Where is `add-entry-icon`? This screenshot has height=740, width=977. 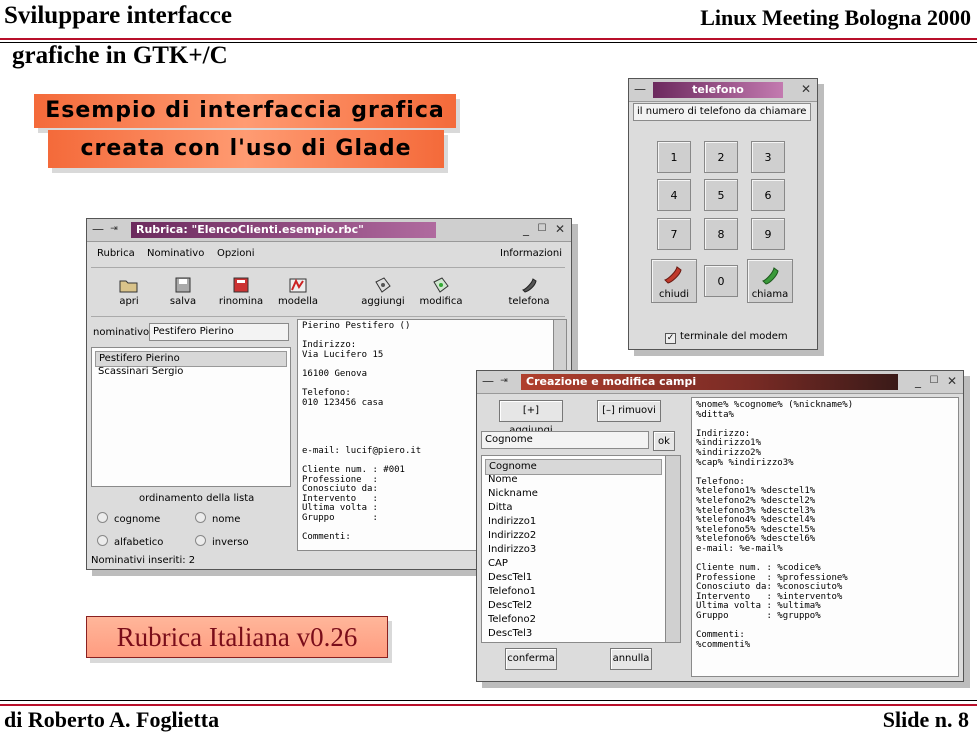 add-entry-icon is located at coordinates (383, 285).